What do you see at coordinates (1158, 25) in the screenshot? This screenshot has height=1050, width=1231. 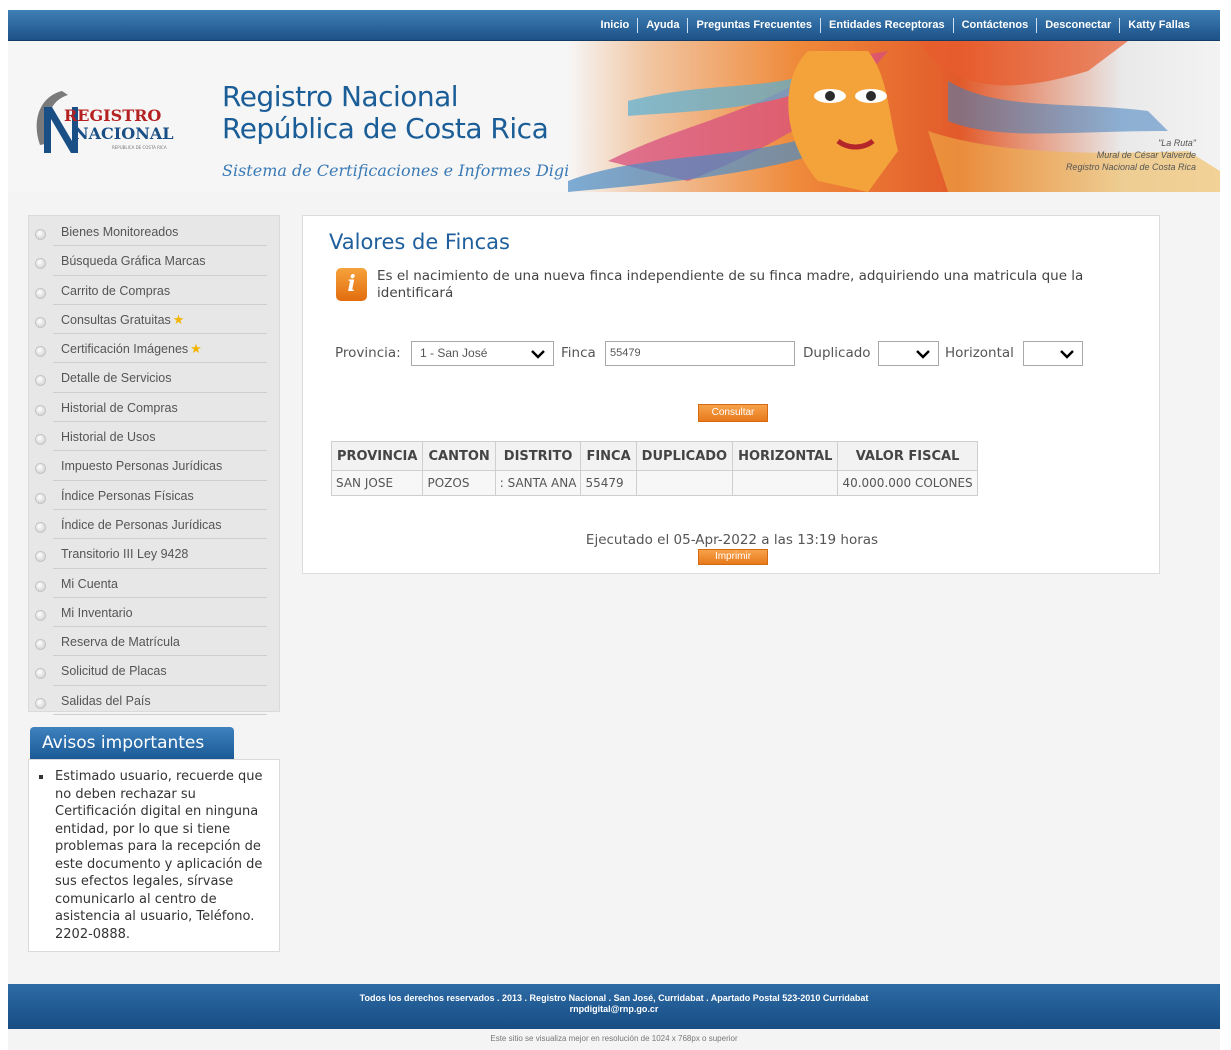 I see `nav-link-katty-fallas: Katty Fallas` at bounding box center [1158, 25].